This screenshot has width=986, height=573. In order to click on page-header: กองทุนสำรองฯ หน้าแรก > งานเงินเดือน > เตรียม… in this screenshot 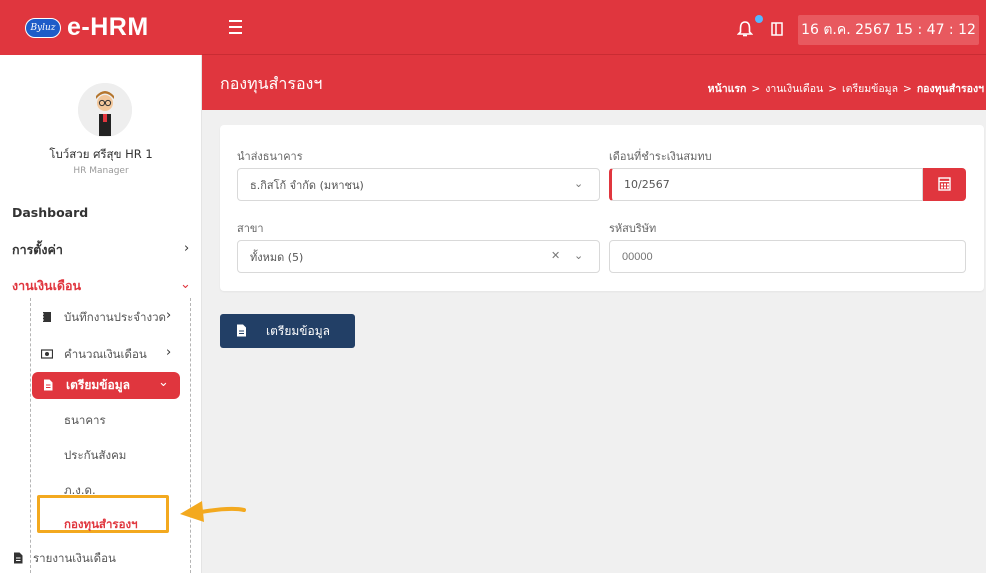, I will do `click(594, 82)`.